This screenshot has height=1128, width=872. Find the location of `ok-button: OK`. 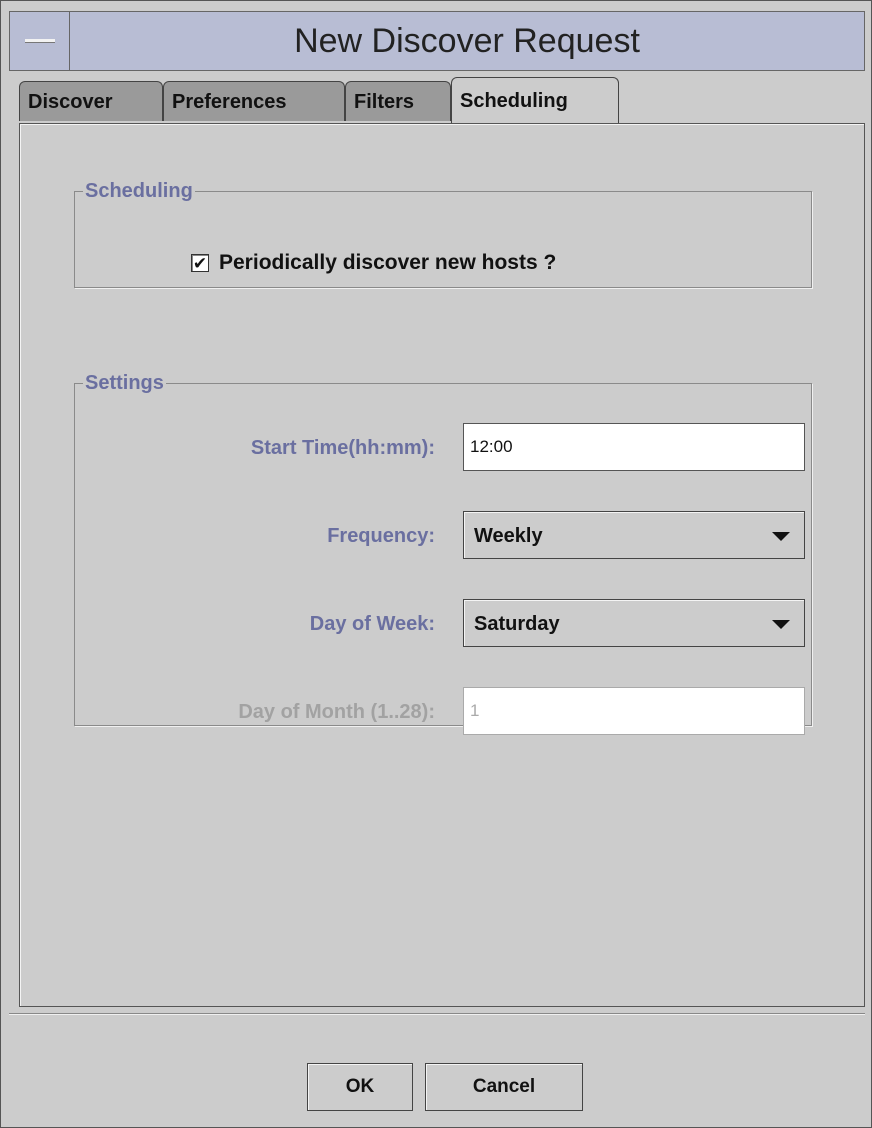

ok-button: OK is located at coordinates (360, 1087).